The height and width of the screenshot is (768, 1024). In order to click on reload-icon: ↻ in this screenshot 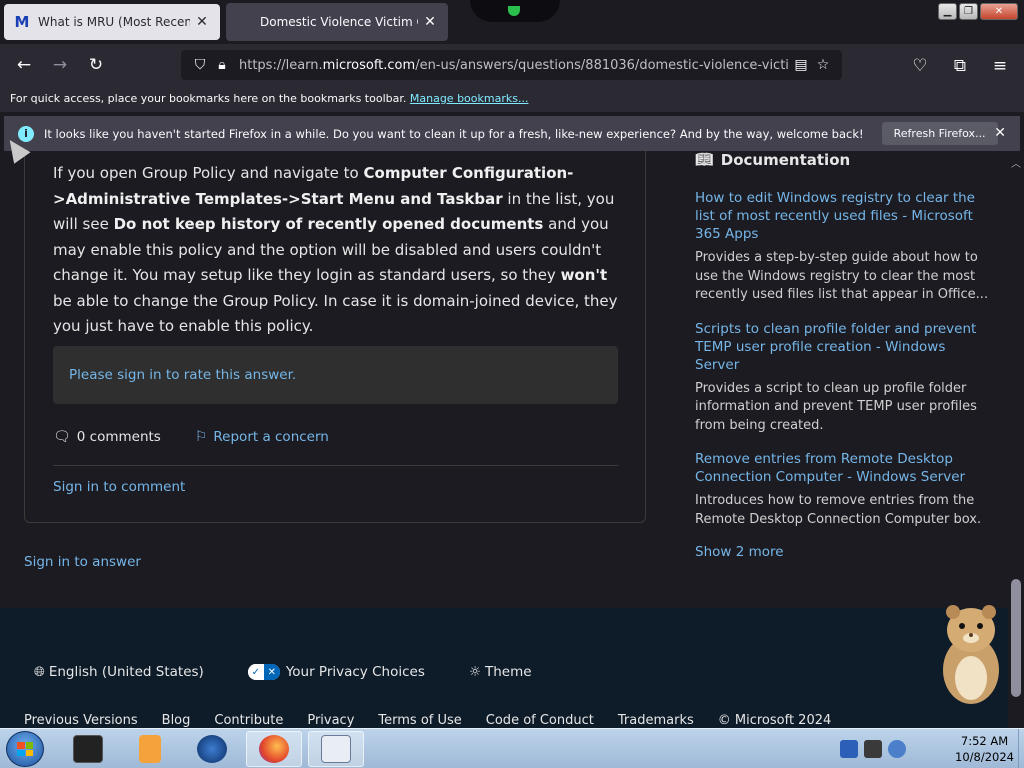, I will do `click(96, 65)`.